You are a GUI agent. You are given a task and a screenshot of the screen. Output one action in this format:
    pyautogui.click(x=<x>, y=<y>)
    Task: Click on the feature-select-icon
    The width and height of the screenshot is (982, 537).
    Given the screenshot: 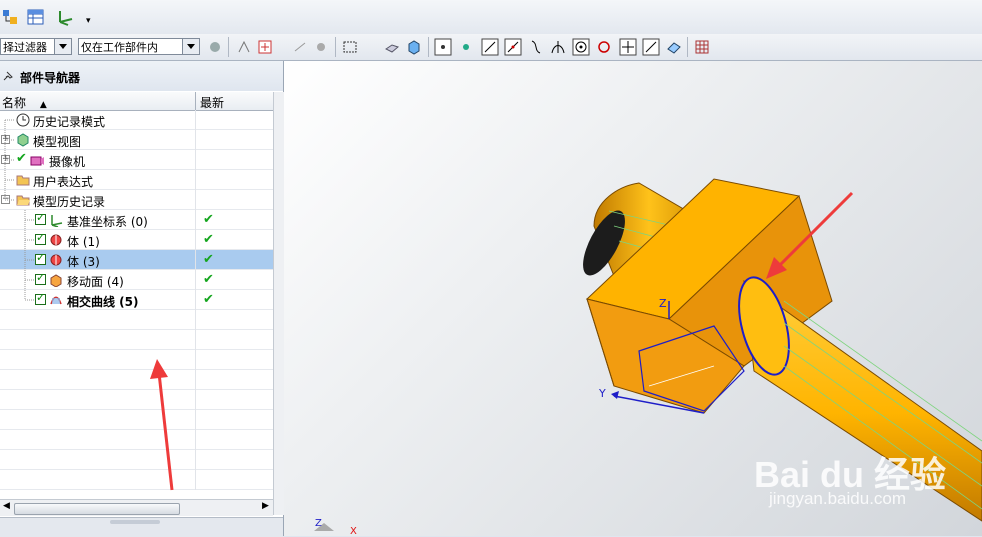 What is the action you would take?
    pyautogui.click(x=266, y=47)
    